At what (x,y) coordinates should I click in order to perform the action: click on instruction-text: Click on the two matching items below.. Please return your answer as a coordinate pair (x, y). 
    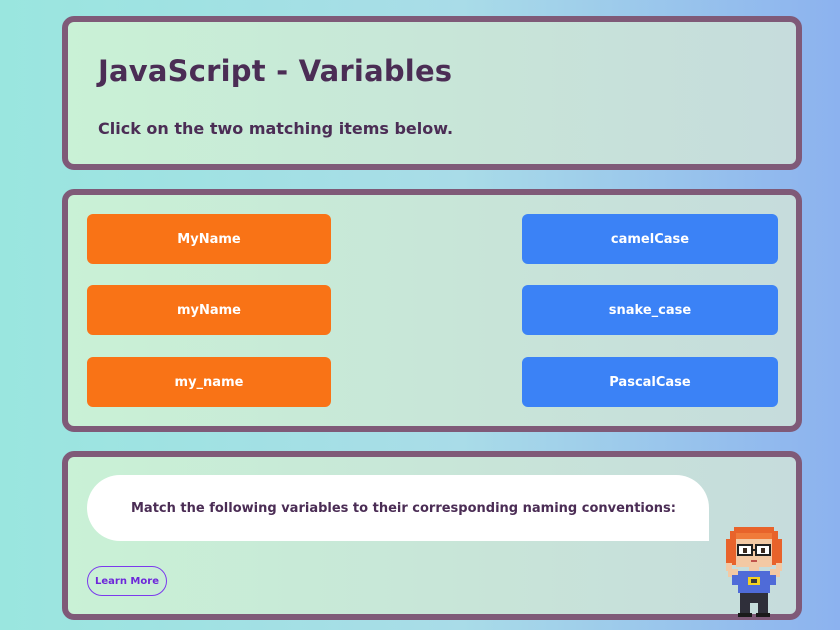
    Looking at the image, I should click on (276, 128).